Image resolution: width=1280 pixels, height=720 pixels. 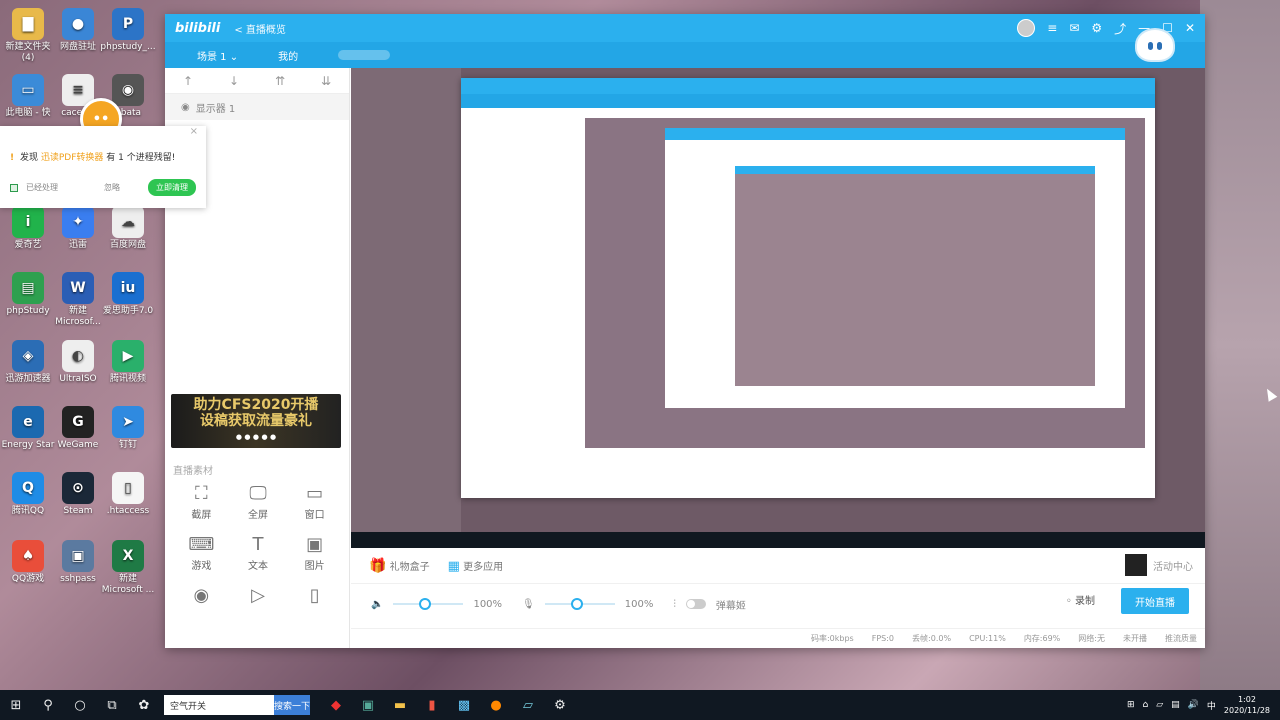 I want to click on mail-icon: ✉, so click(x=1074, y=28).